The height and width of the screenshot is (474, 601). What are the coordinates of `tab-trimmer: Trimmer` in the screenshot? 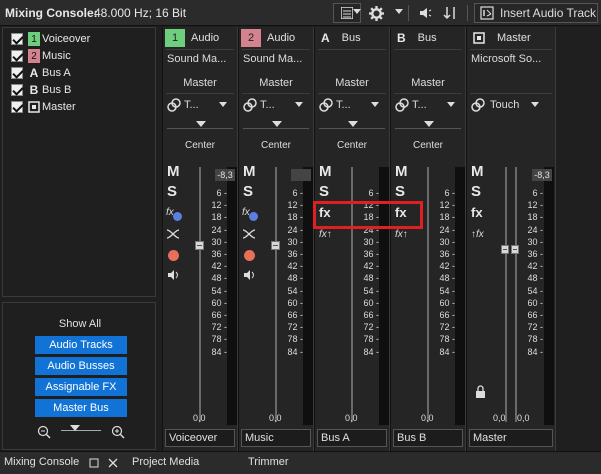 It's located at (268, 462).